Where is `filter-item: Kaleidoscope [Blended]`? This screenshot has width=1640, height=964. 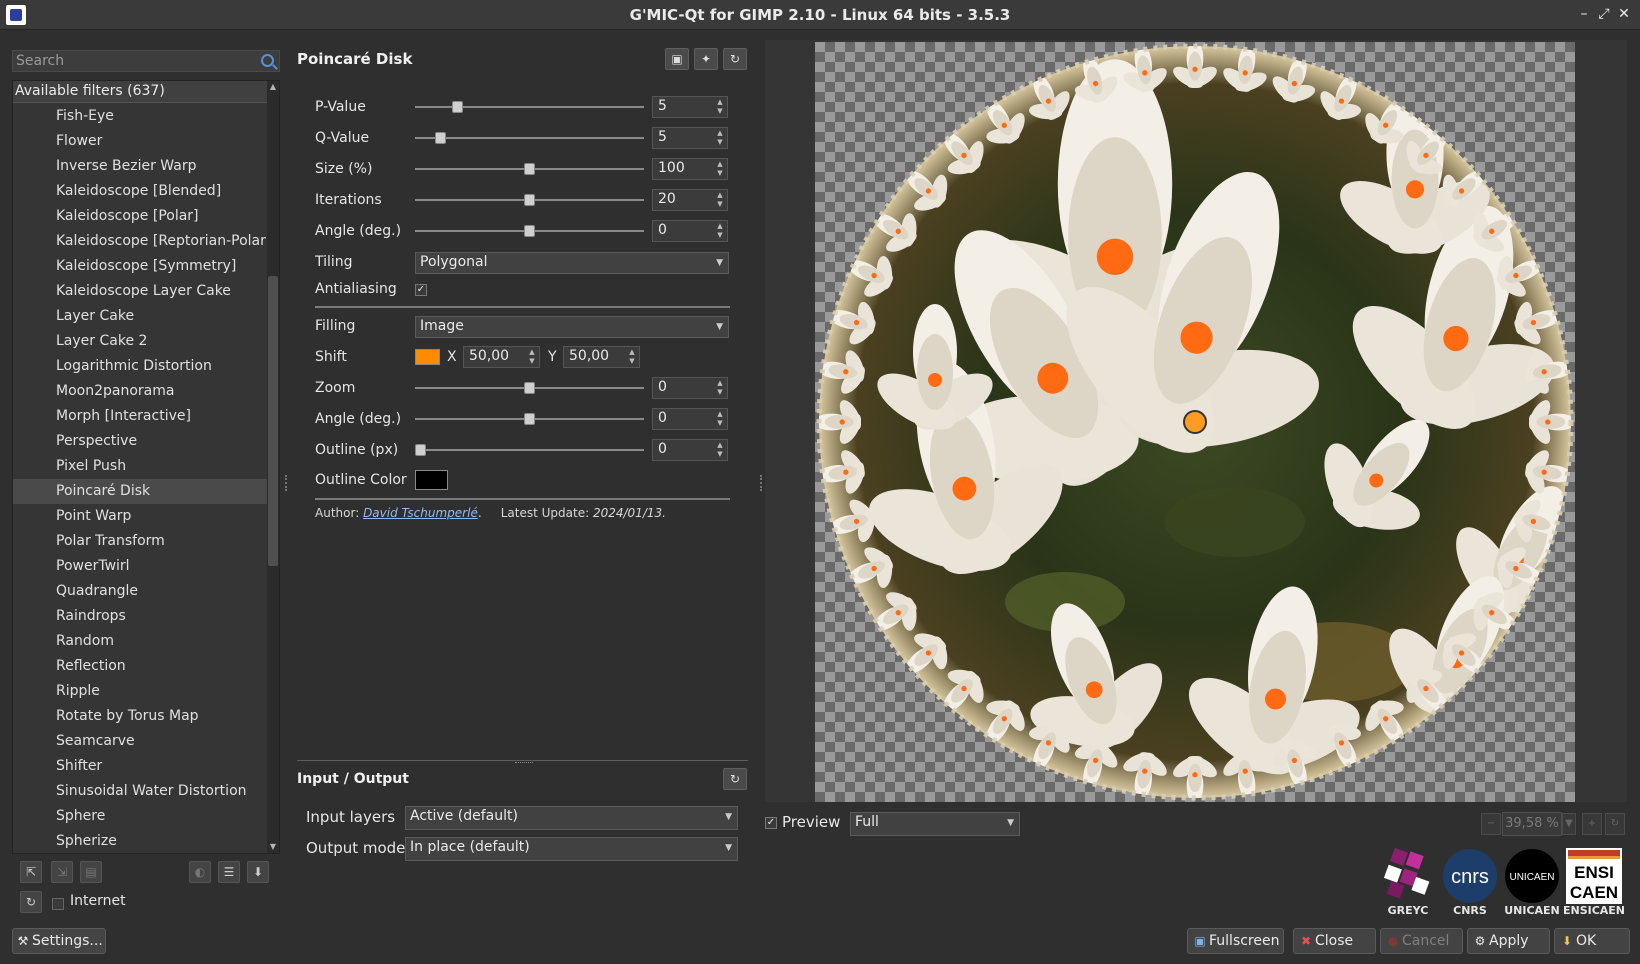
filter-item: Kaleidoscope [Blended] is located at coordinates (140, 191).